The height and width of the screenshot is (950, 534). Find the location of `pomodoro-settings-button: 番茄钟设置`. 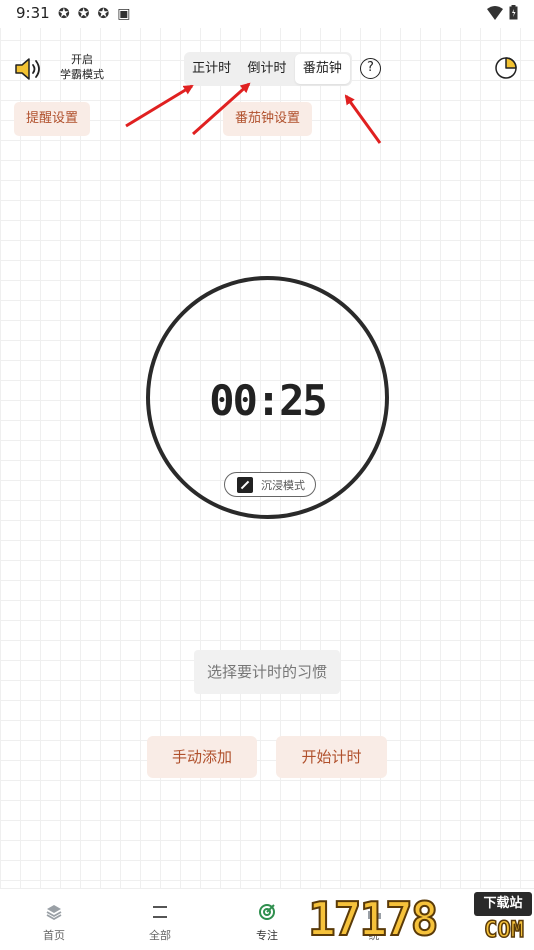

pomodoro-settings-button: 番茄钟设置 is located at coordinates (267, 119).